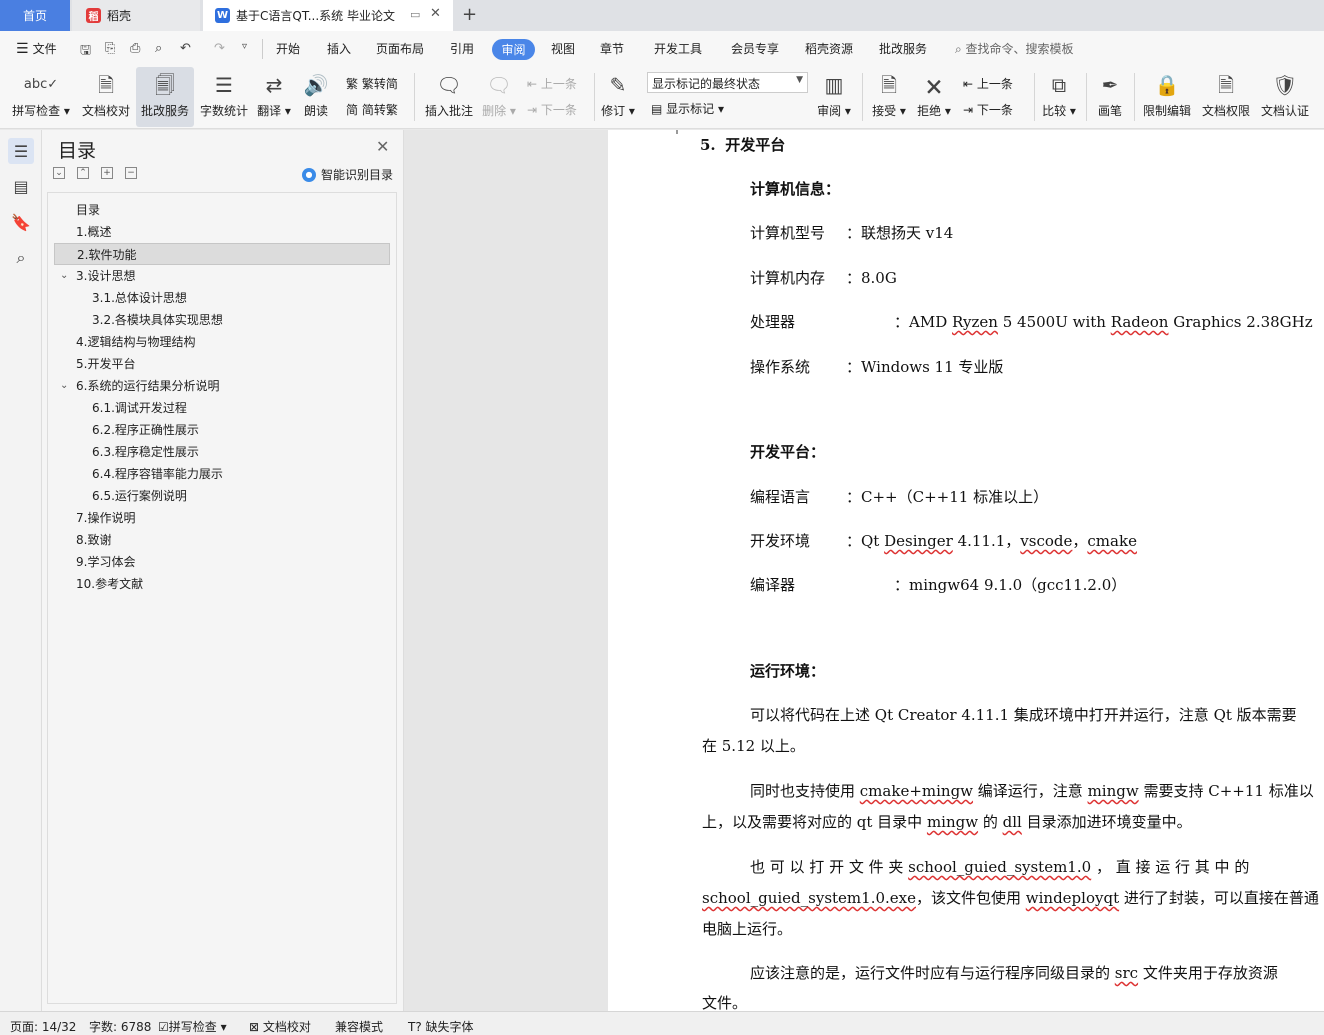 The image size is (1324, 1035). I want to click on checkbox-icon: ☑, so click(163, 1027).